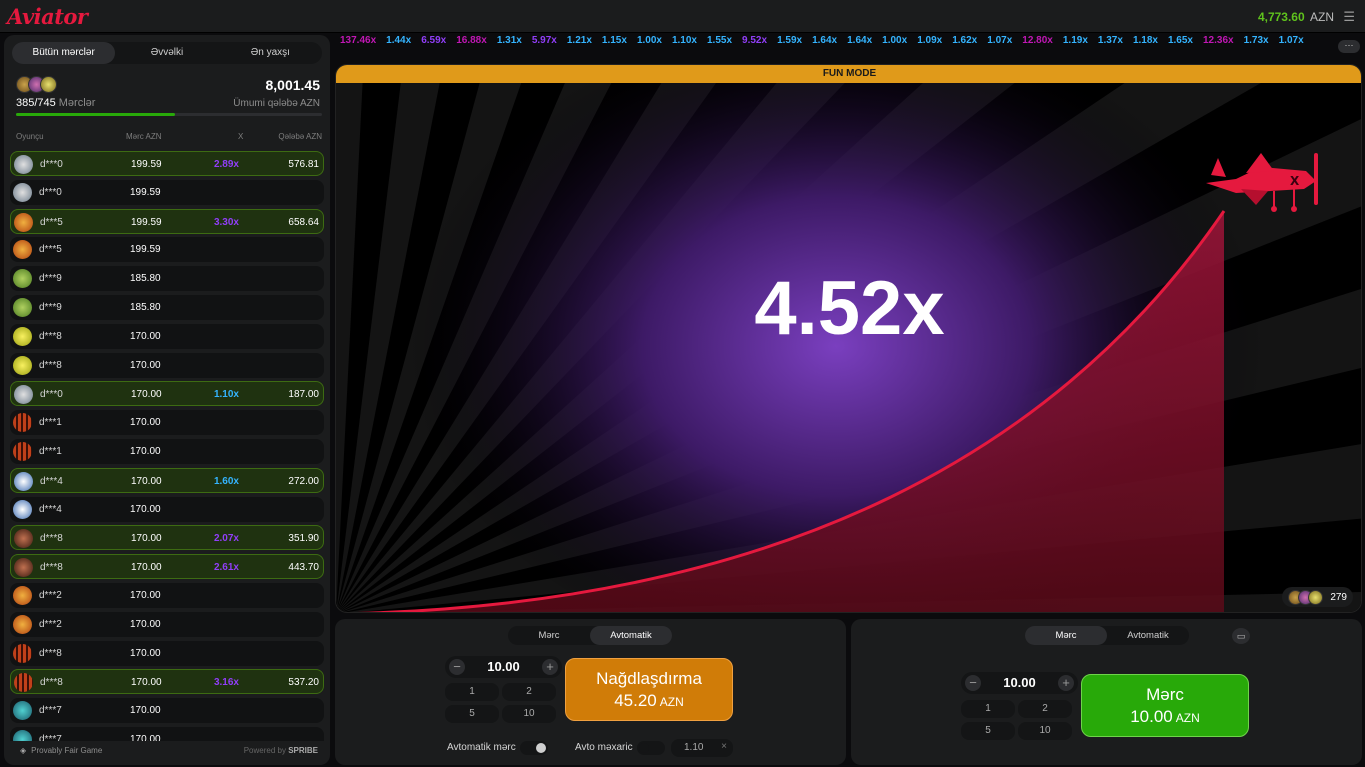 Image resolution: width=1365 pixels, height=767 pixels. I want to click on column-headers: Oyunçu Mərc AZN X Qələbə AZN, so click(169, 138).